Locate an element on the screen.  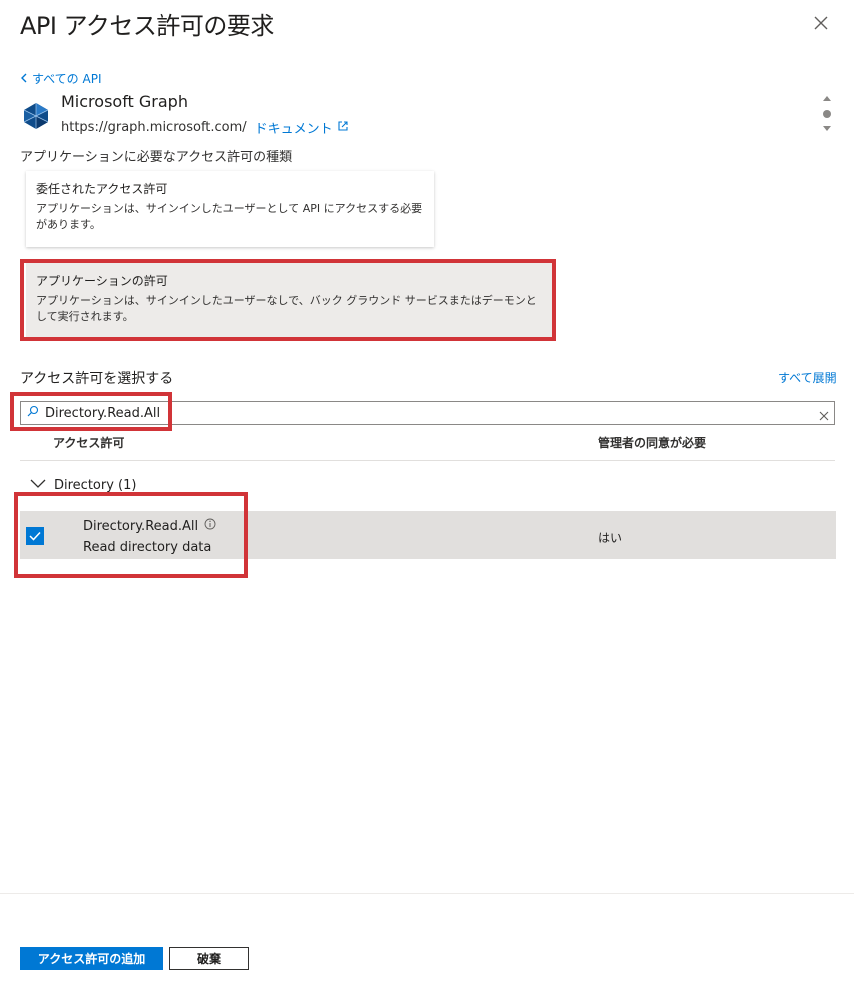
panel-title: API アクセス許可の要求 is located at coordinates (147, 26).